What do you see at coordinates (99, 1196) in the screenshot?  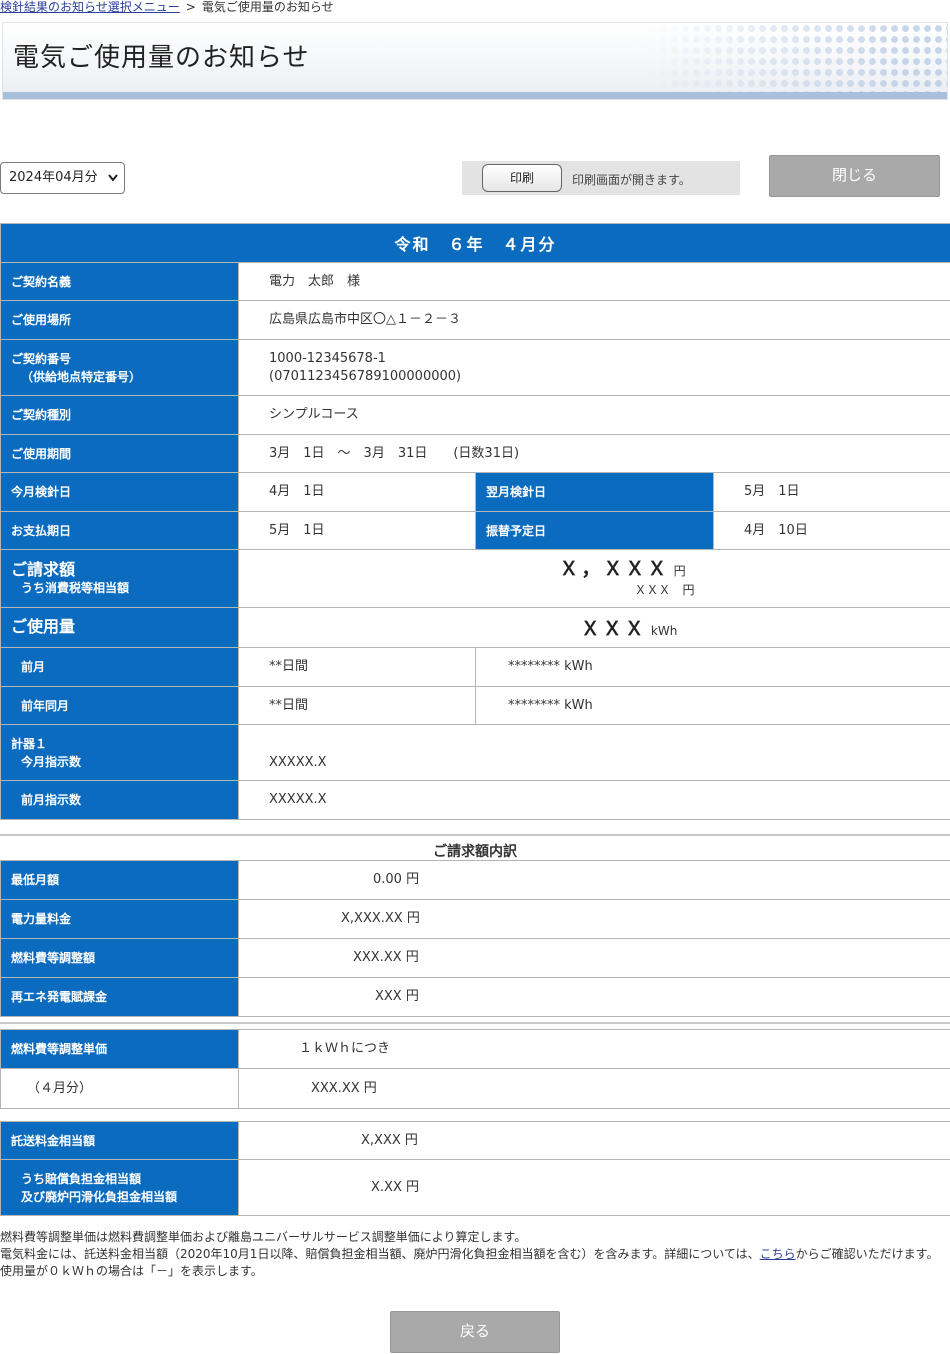 I see `compensation-label-line2: 及び廃炉円滑化負担金相当額` at bounding box center [99, 1196].